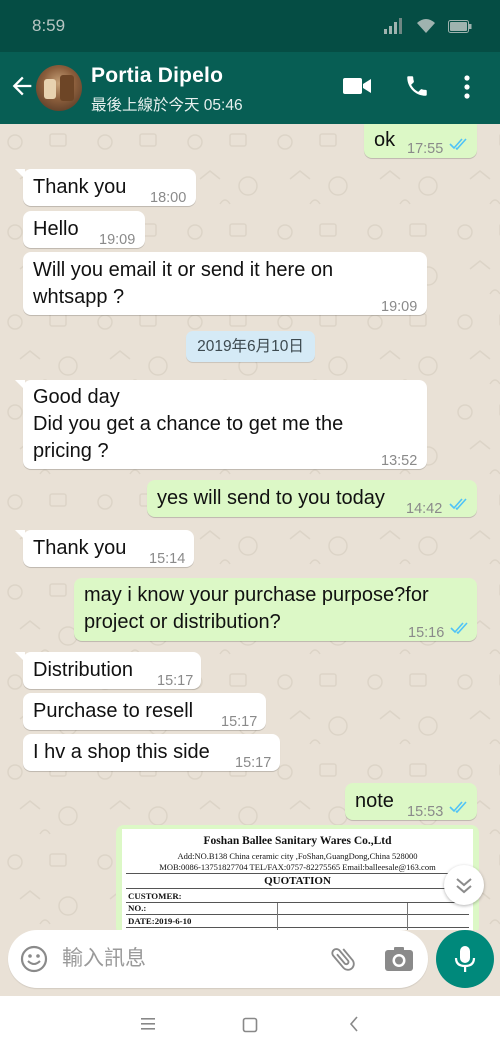  What do you see at coordinates (56, 229) in the screenshot?
I see `message-text: Hello` at bounding box center [56, 229].